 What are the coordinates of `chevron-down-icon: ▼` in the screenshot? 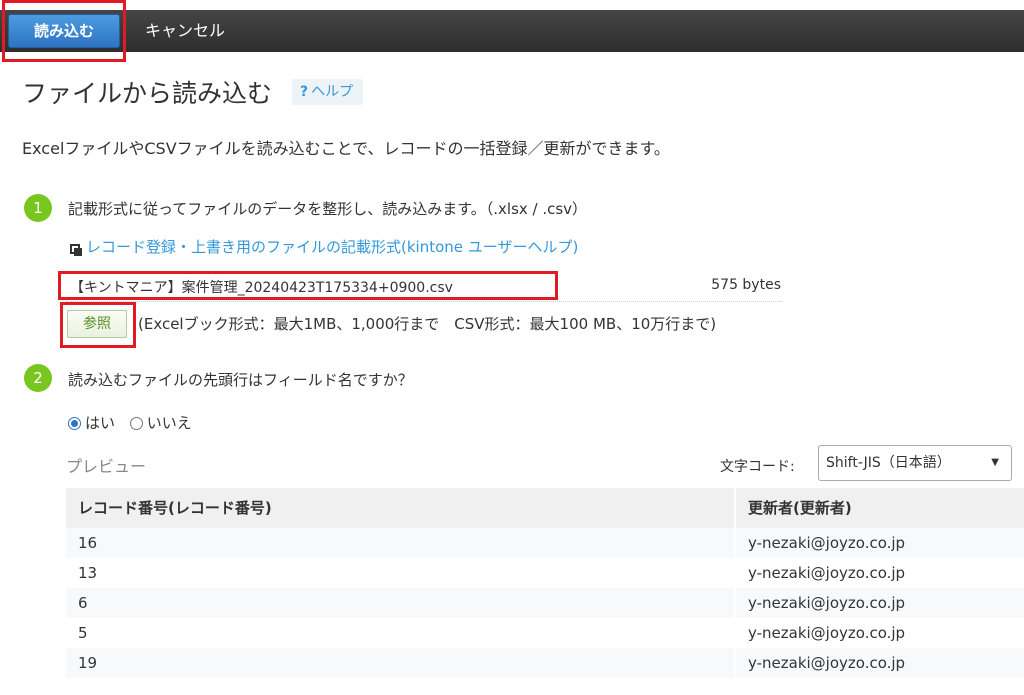 It's located at (995, 462).